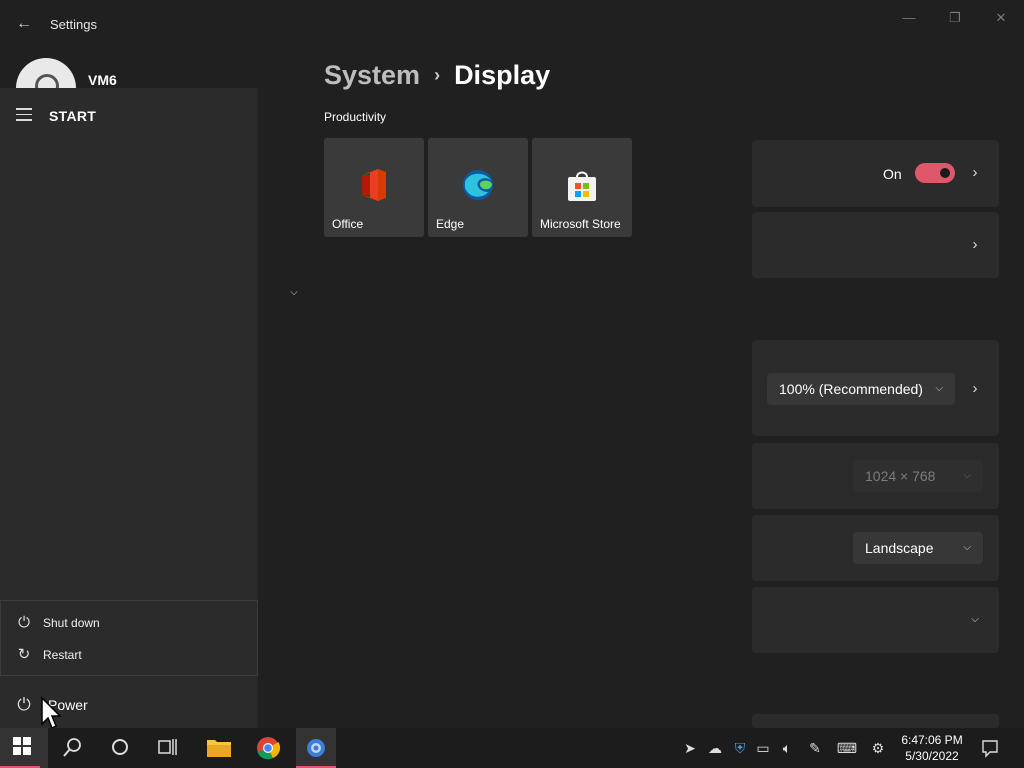 This screenshot has height=768, width=1024. I want to click on resolution-dropdown: 1024 × 768 ⌵, so click(918, 476).